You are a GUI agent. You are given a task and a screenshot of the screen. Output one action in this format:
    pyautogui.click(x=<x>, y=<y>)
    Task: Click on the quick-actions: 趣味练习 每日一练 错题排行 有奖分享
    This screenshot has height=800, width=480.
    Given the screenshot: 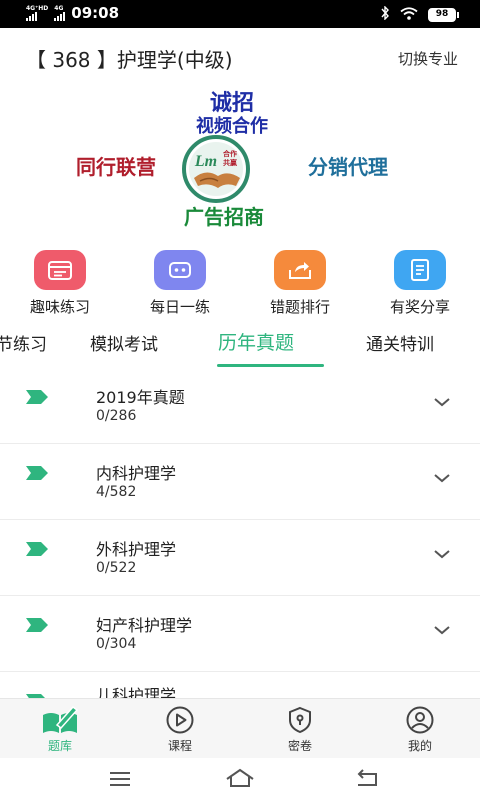 What is the action you would take?
    pyautogui.click(x=240, y=284)
    